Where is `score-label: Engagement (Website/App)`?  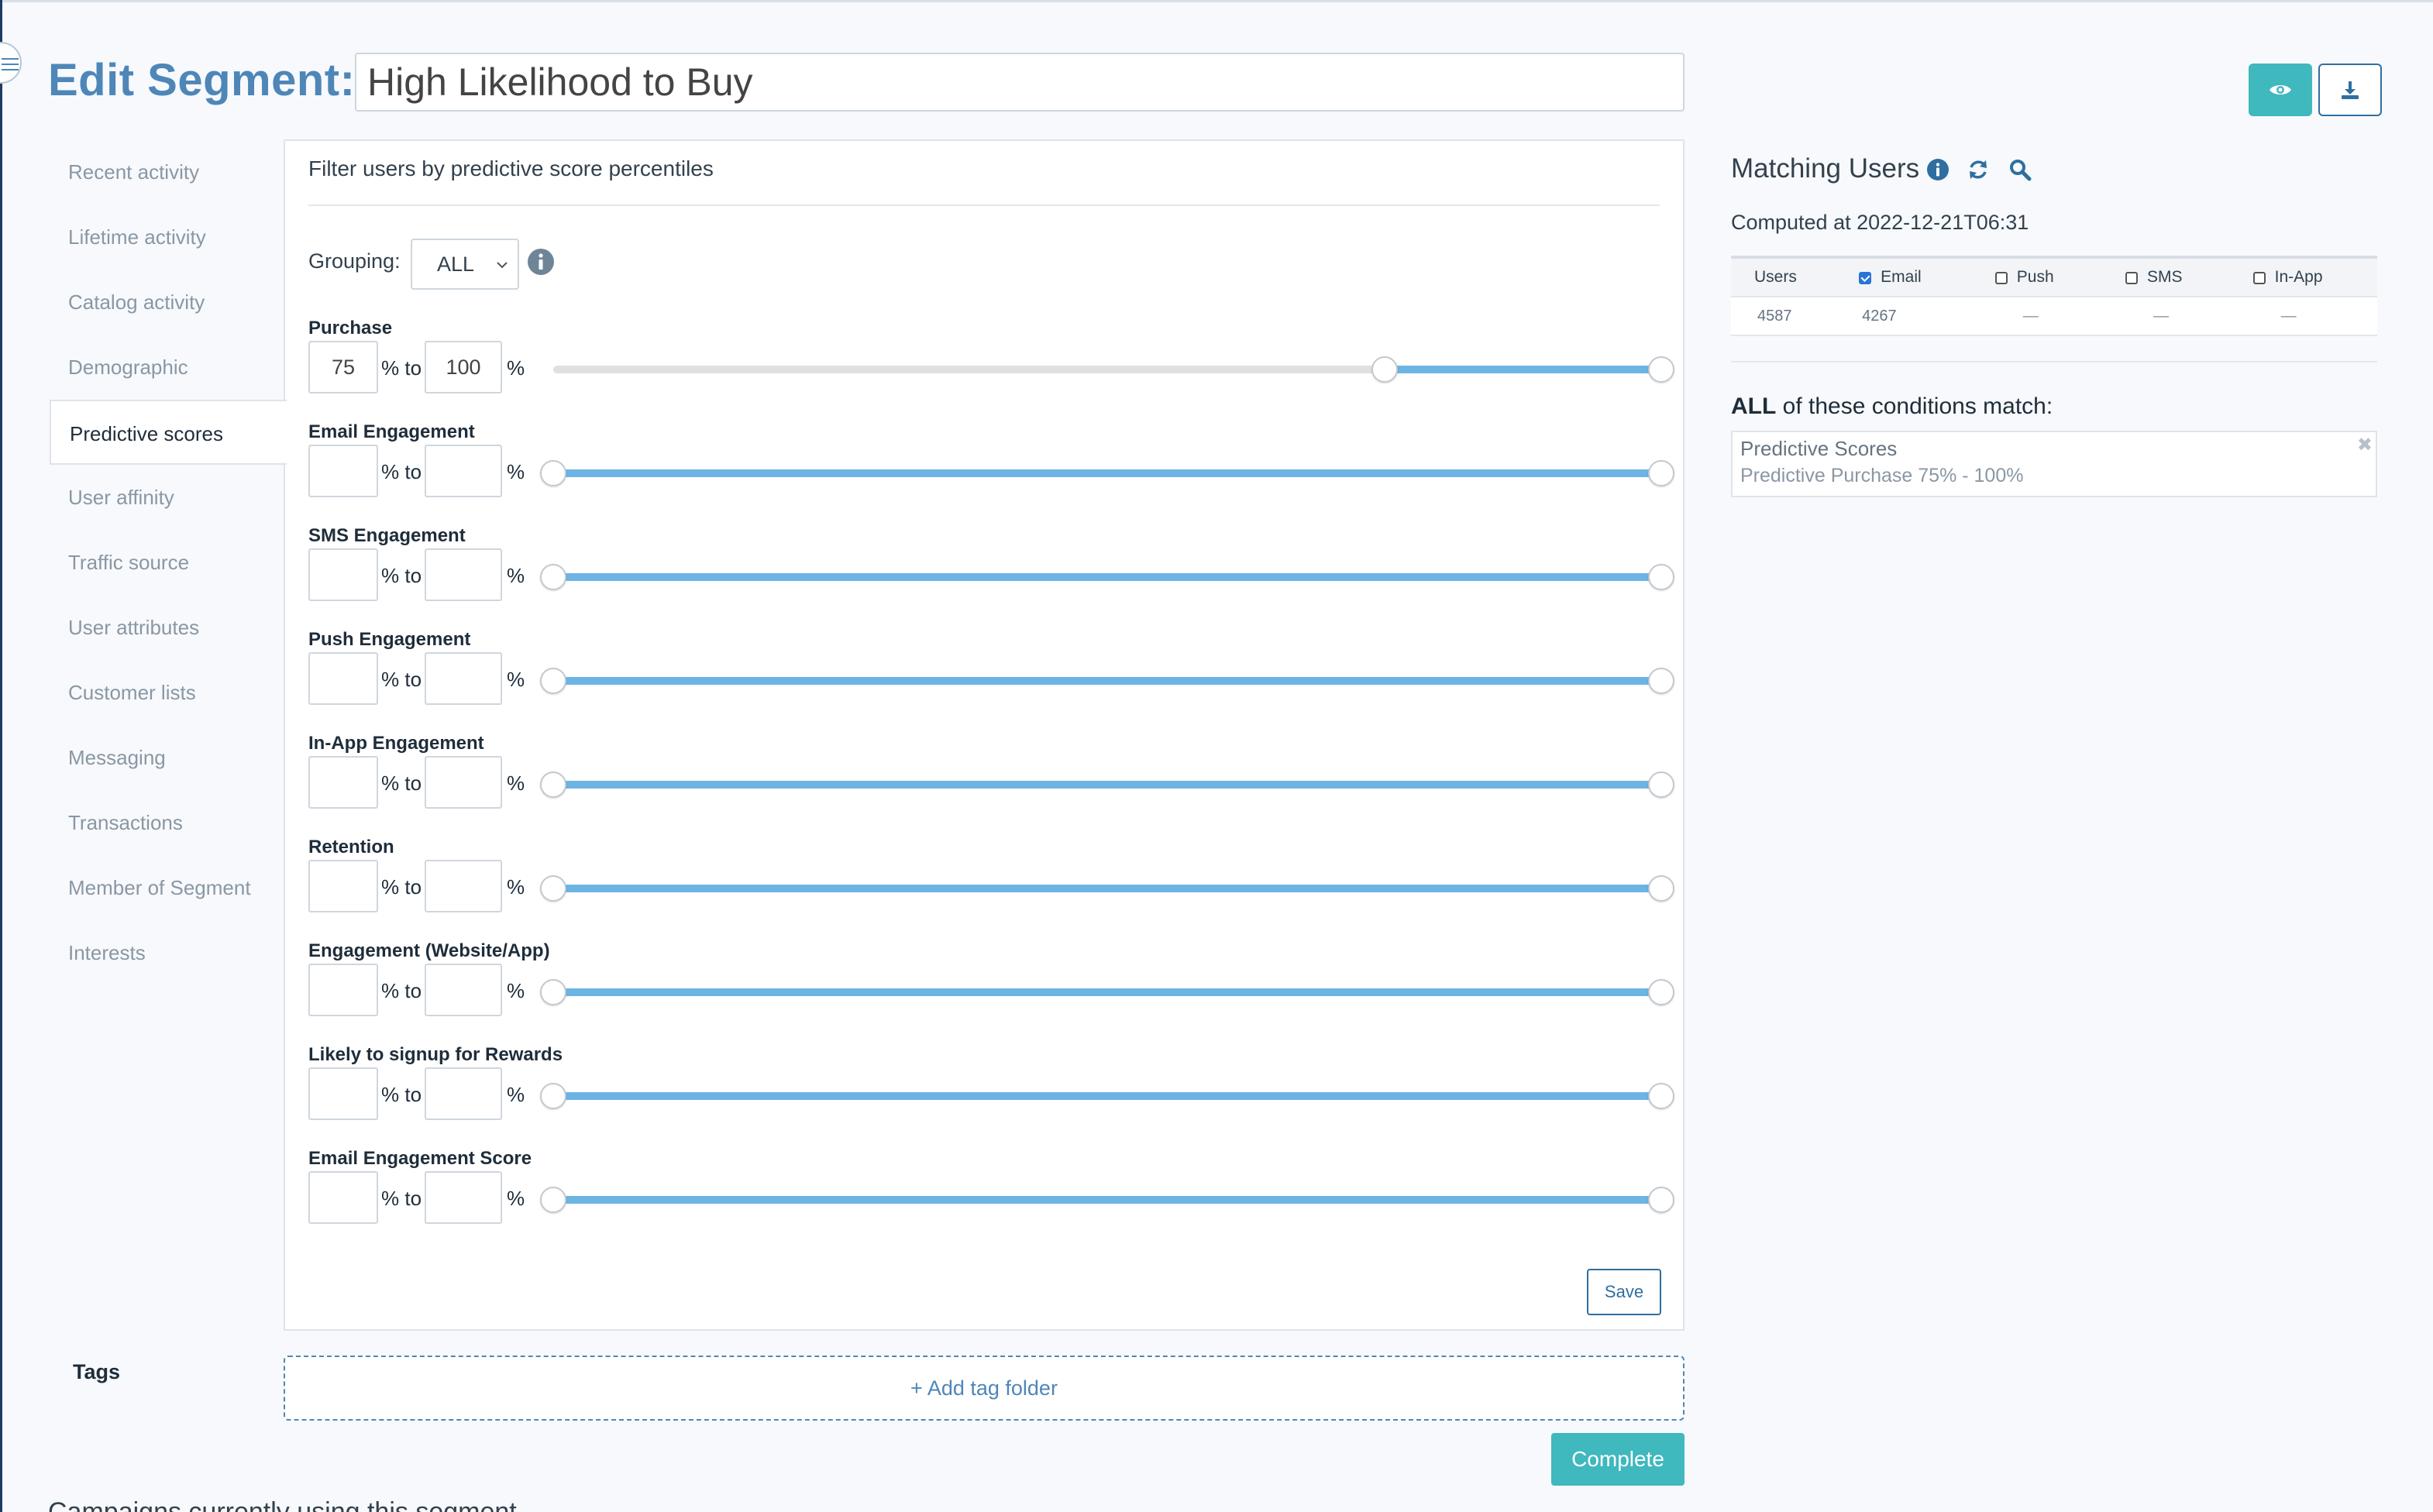 score-label: Engagement (Website/App) is located at coordinates (429, 950).